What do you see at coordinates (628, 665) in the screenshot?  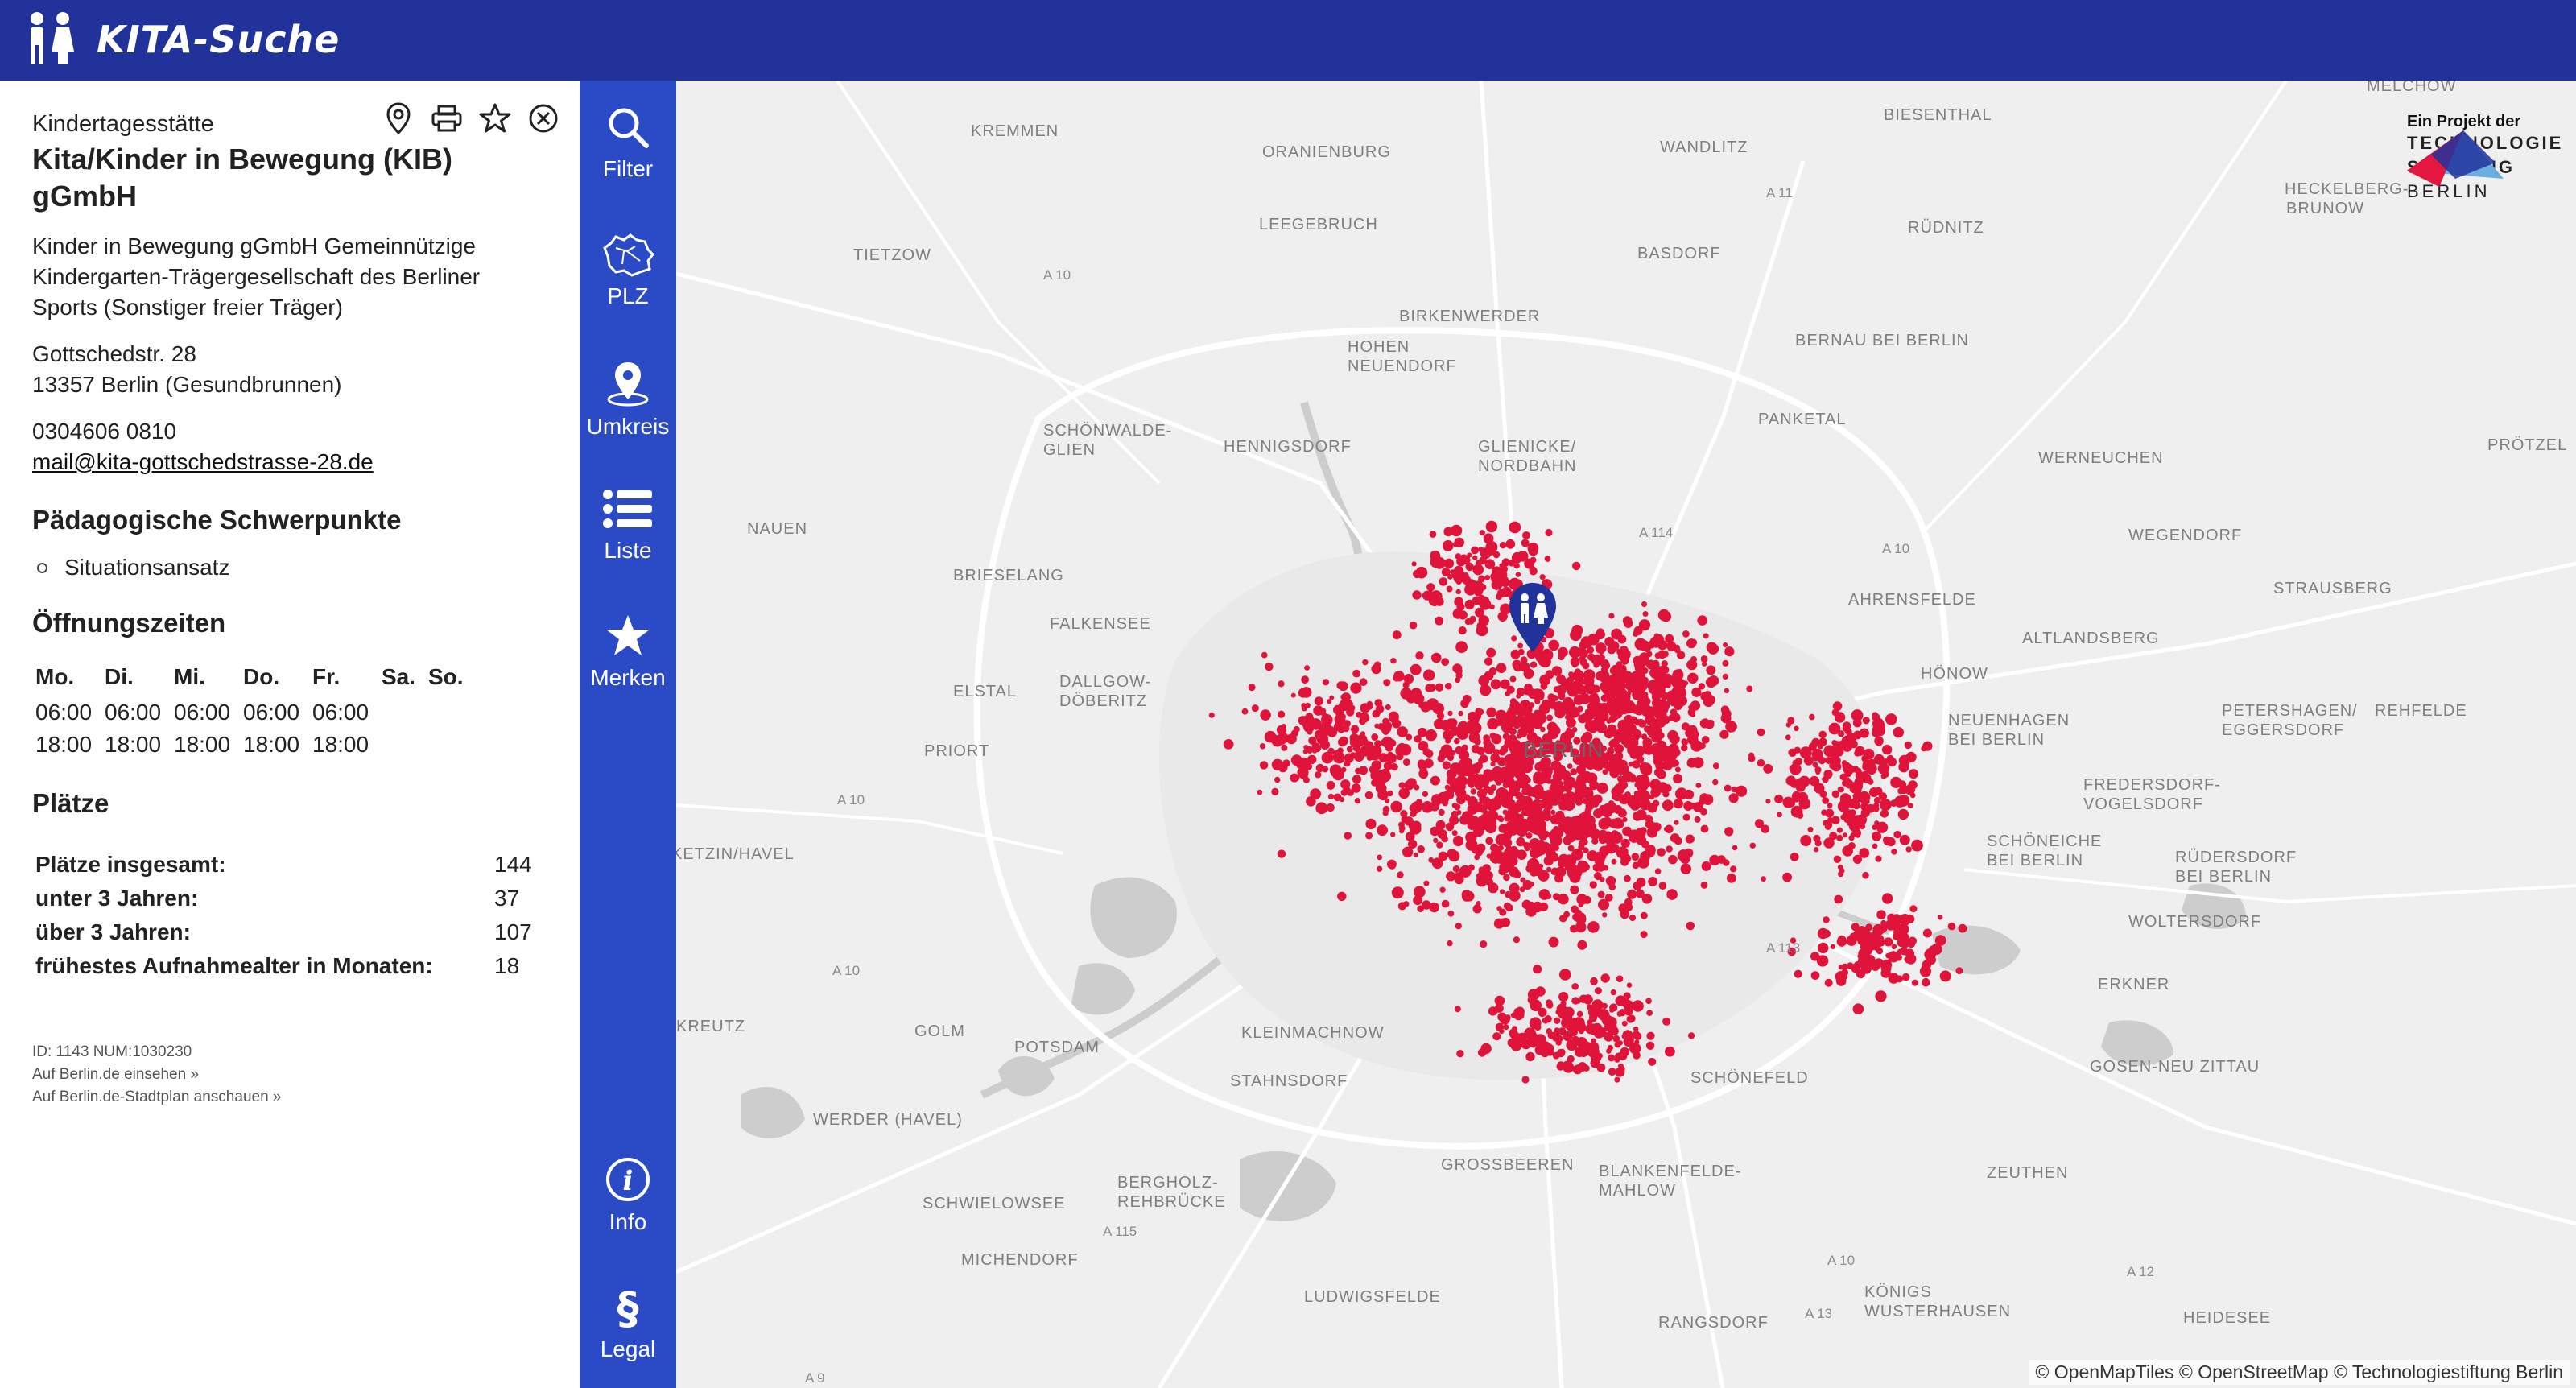 I see `nav-merken: Merken` at bounding box center [628, 665].